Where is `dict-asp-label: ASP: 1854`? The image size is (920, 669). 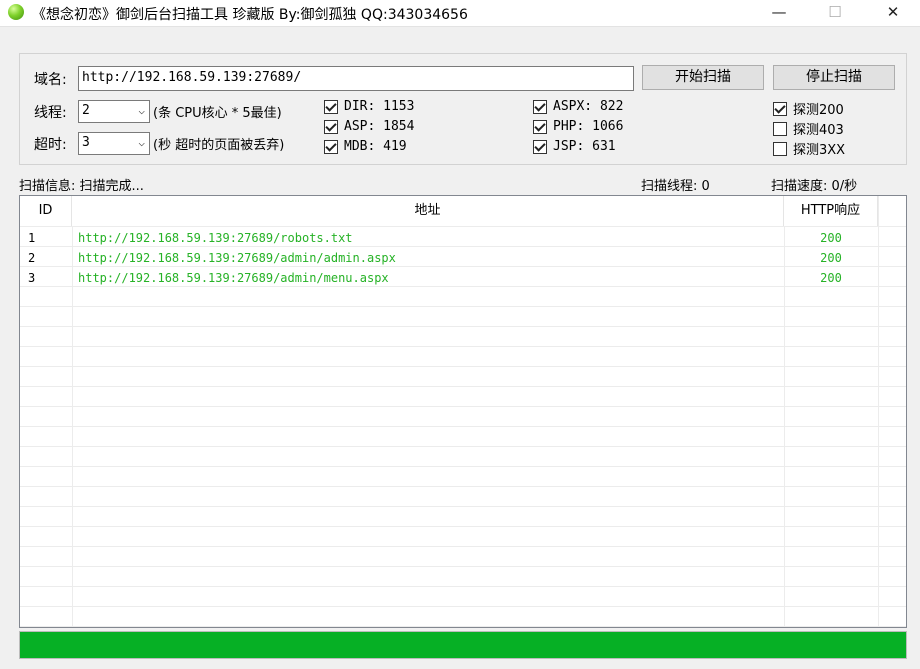 dict-asp-label: ASP: 1854 is located at coordinates (379, 126).